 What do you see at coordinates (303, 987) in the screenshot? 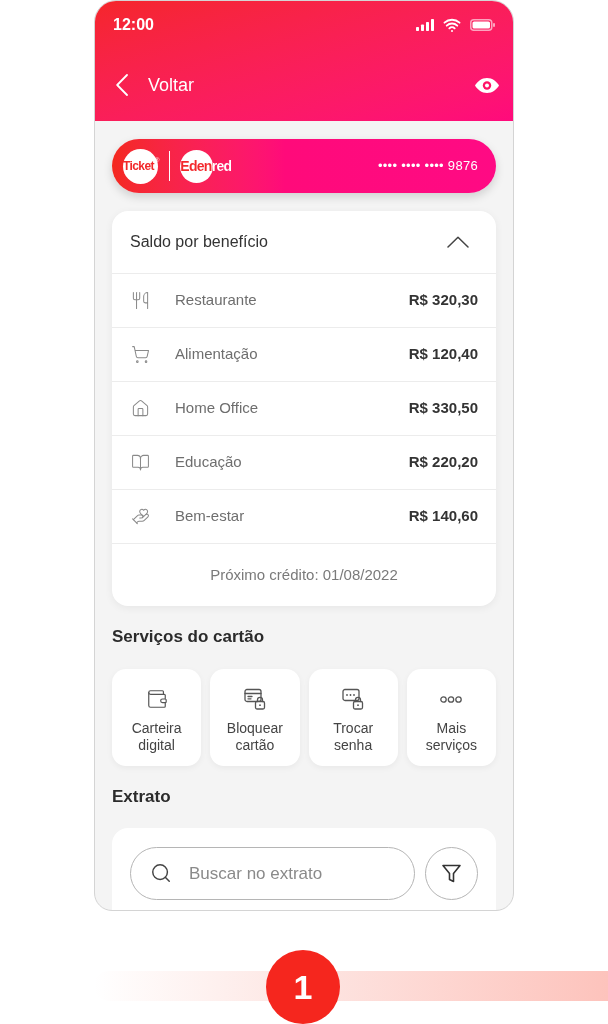
I see `step-indicator: 1` at bounding box center [303, 987].